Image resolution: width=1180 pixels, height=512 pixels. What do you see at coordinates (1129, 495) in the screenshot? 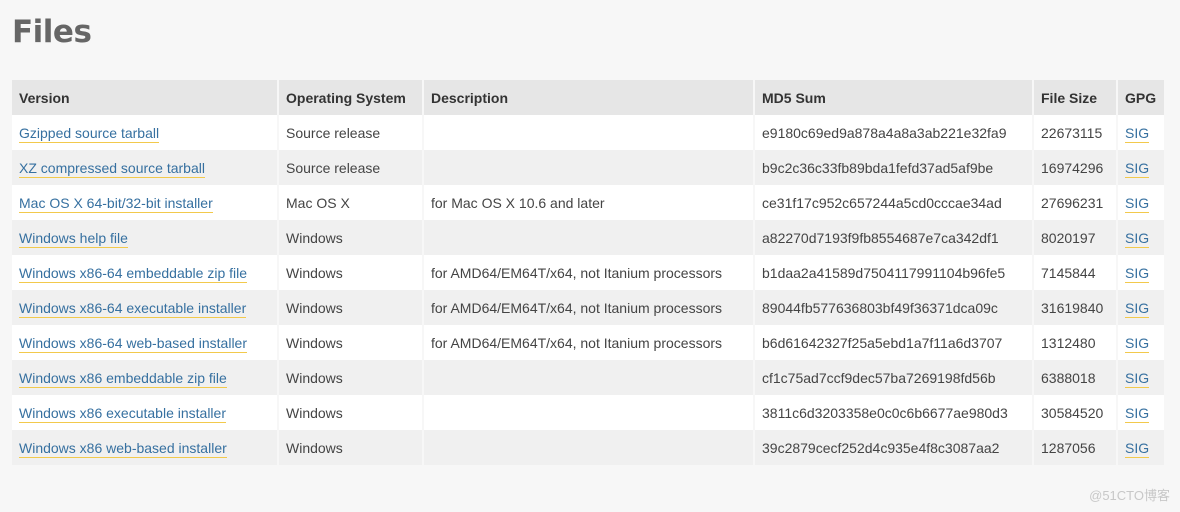
I see `watermark: @51CTO博客` at bounding box center [1129, 495].